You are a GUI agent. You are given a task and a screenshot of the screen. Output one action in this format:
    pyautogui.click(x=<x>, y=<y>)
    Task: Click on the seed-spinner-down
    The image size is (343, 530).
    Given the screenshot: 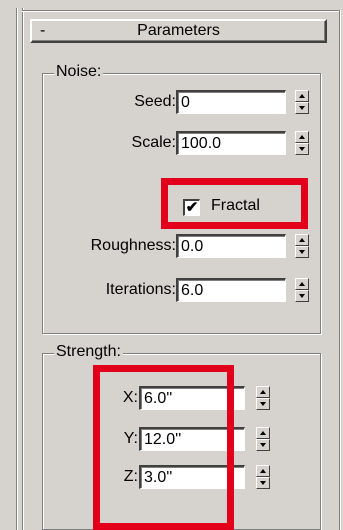 What is the action you would take?
    pyautogui.click(x=302, y=108)
    